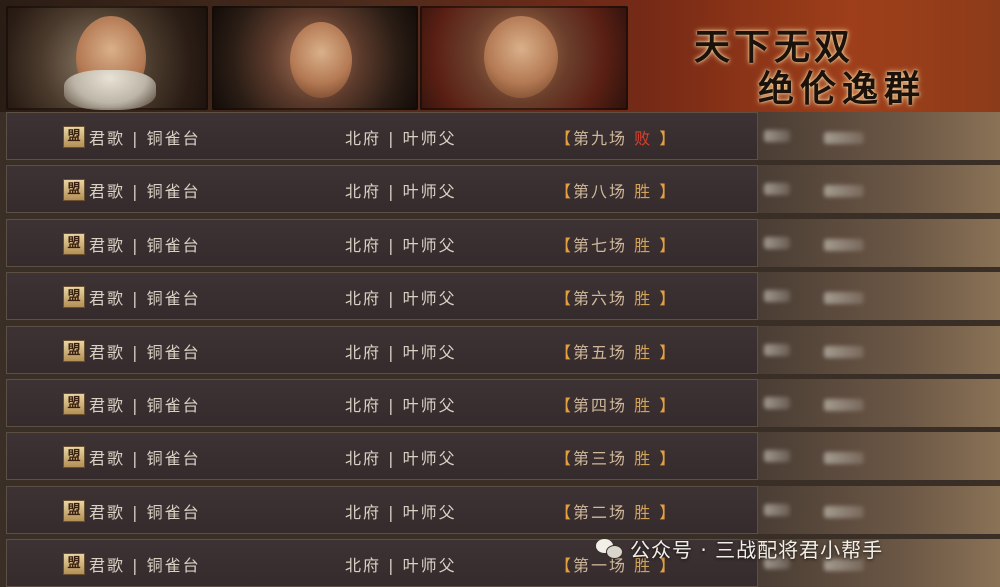 The height and width of the screenshot is (587, 1000). Describe the element at coordinates (609, 548) in the screenshot. I see `wechat-icon` at that location.